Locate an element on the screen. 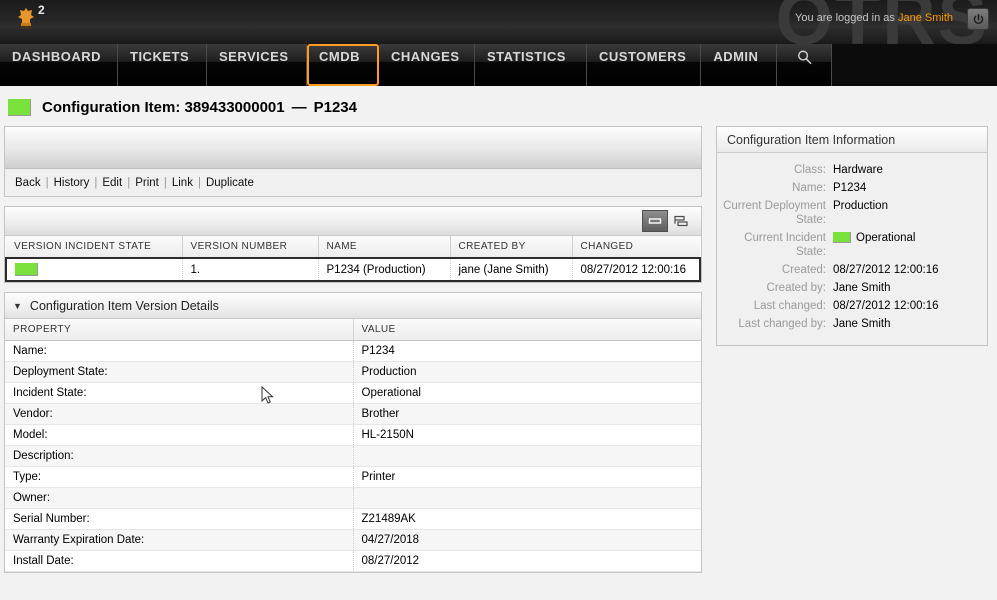  page-title-prefix: Configuration Item: is located at coordinates (111, 107).